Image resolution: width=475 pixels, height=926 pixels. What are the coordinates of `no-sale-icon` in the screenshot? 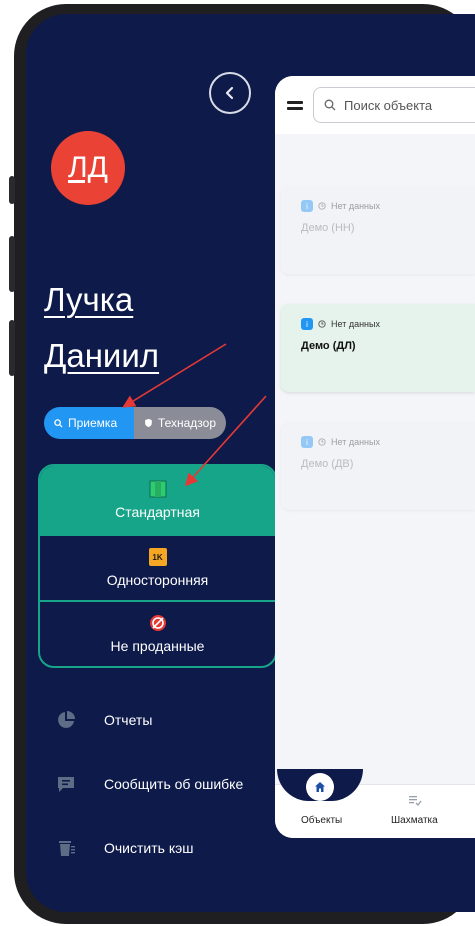 It's located at (158, 623).